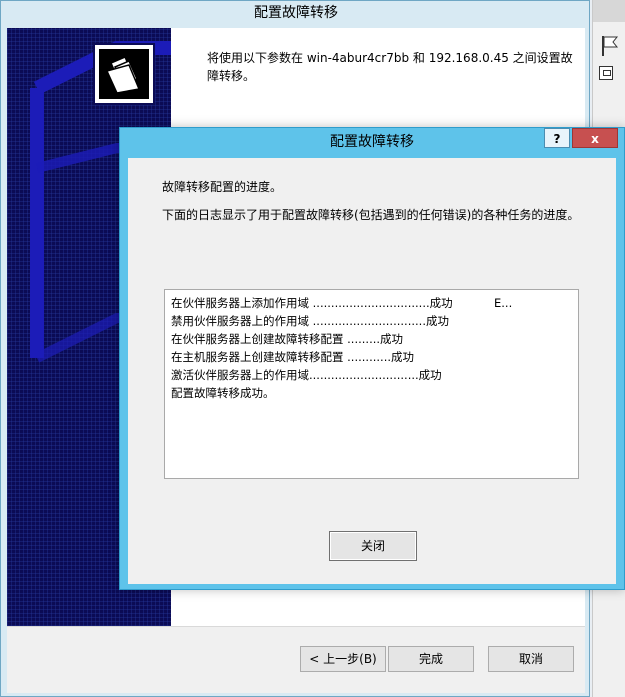 The width and height of the screenshot is (625, 697). I want to click on log-item: 在主机服务器上创建故障转移配置 ............成功, so click(293, 357).